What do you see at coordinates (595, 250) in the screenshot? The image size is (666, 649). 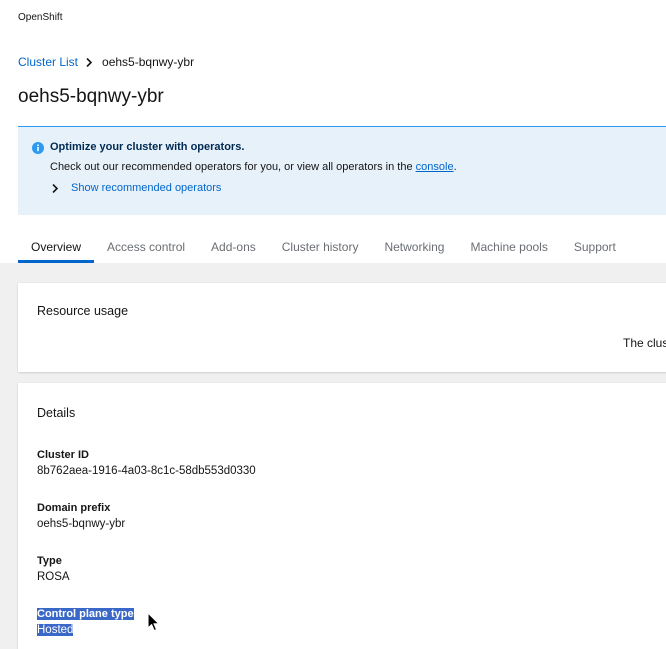 I see `tab-support: Support` at bounding box center [595, 250].